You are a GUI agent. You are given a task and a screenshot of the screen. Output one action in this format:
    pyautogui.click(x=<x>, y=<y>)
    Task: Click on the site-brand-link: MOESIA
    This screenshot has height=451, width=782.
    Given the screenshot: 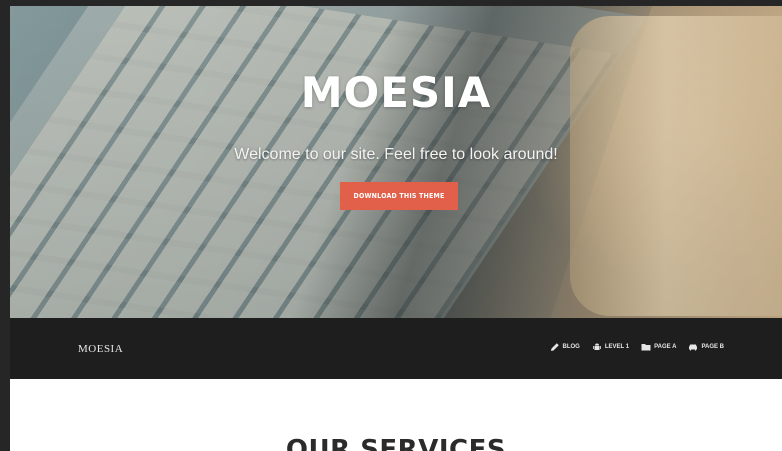 What is the action you would take?
    pyautogui.click(x=100, y=349)
    